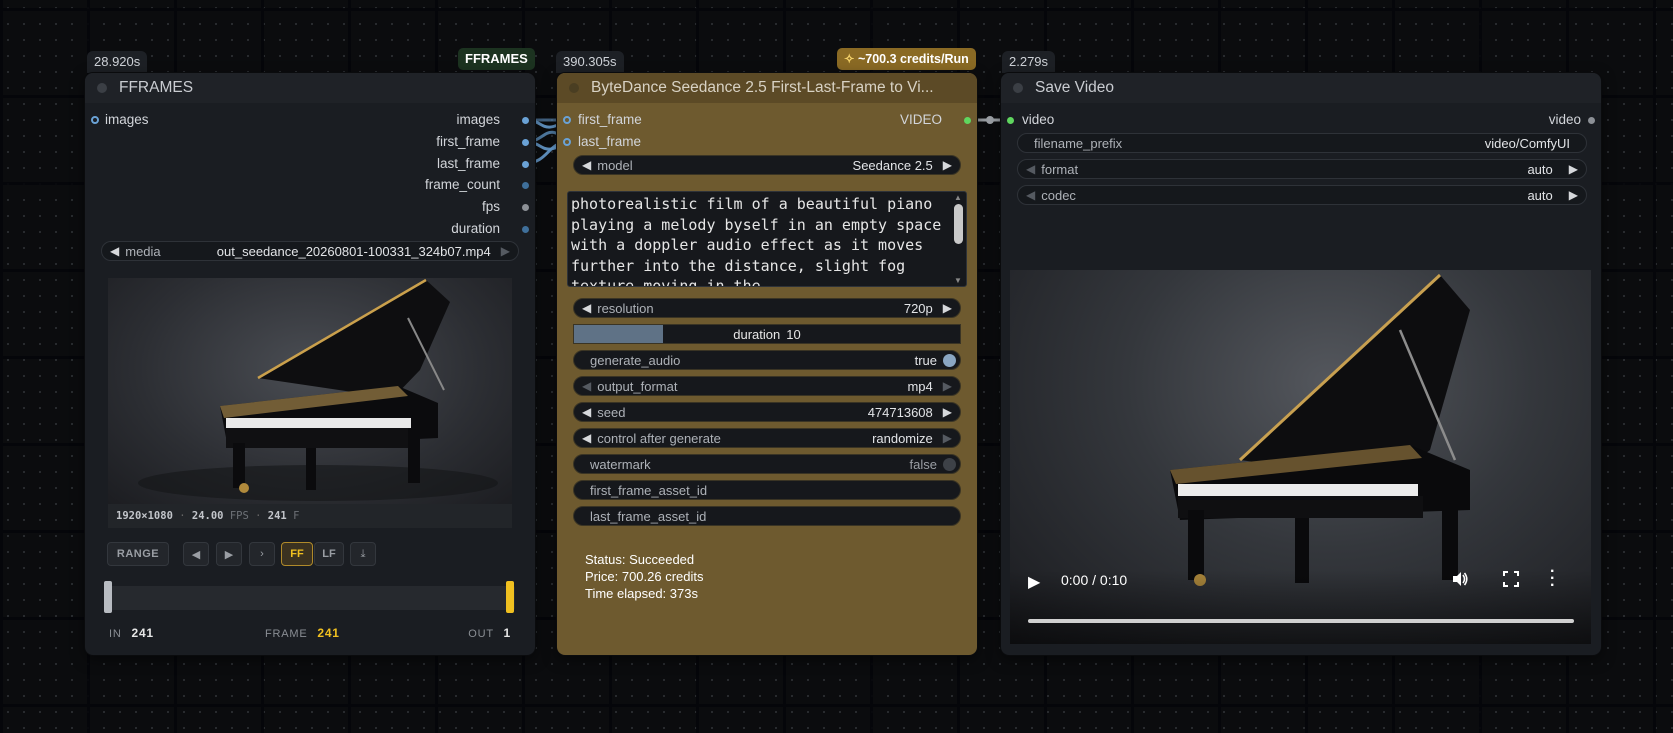 This screenshot has width=1673, height=733. What do you see at coordinates (525, 142) in the screenshot?
I see `output-first-frame-port` at bounding box center [525, 142].